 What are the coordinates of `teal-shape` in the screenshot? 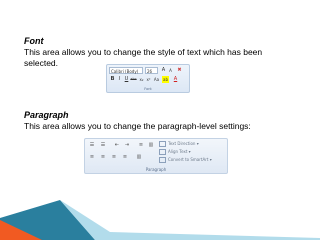 It's located at (47, 220).